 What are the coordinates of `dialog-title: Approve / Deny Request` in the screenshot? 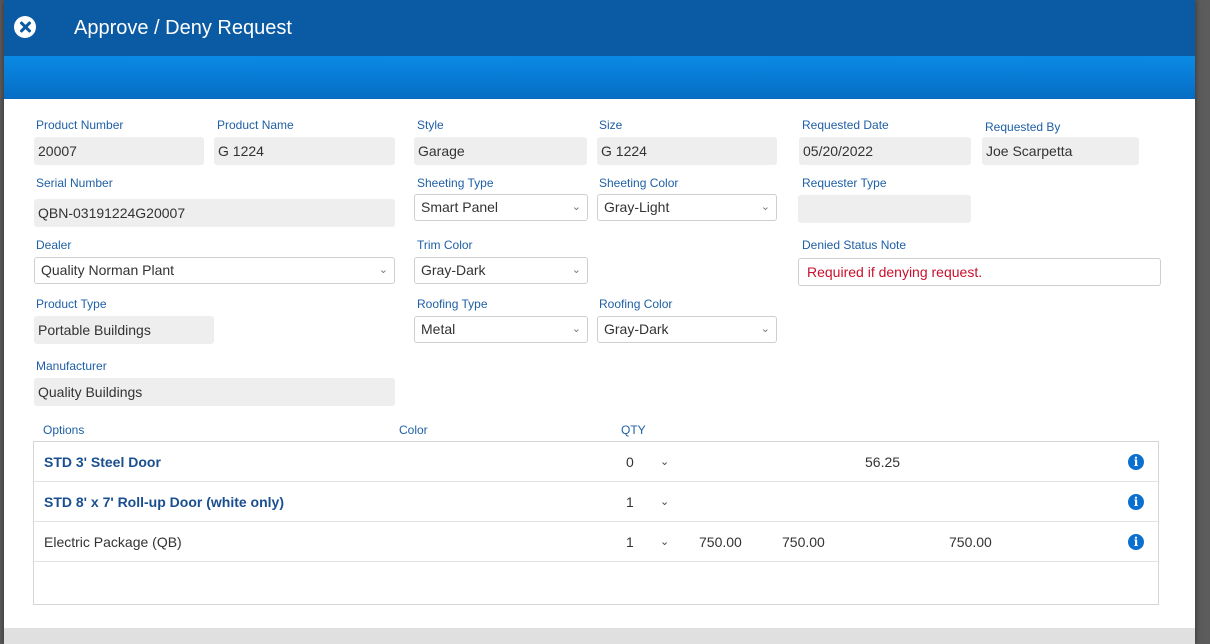 It's located at (183, 28).